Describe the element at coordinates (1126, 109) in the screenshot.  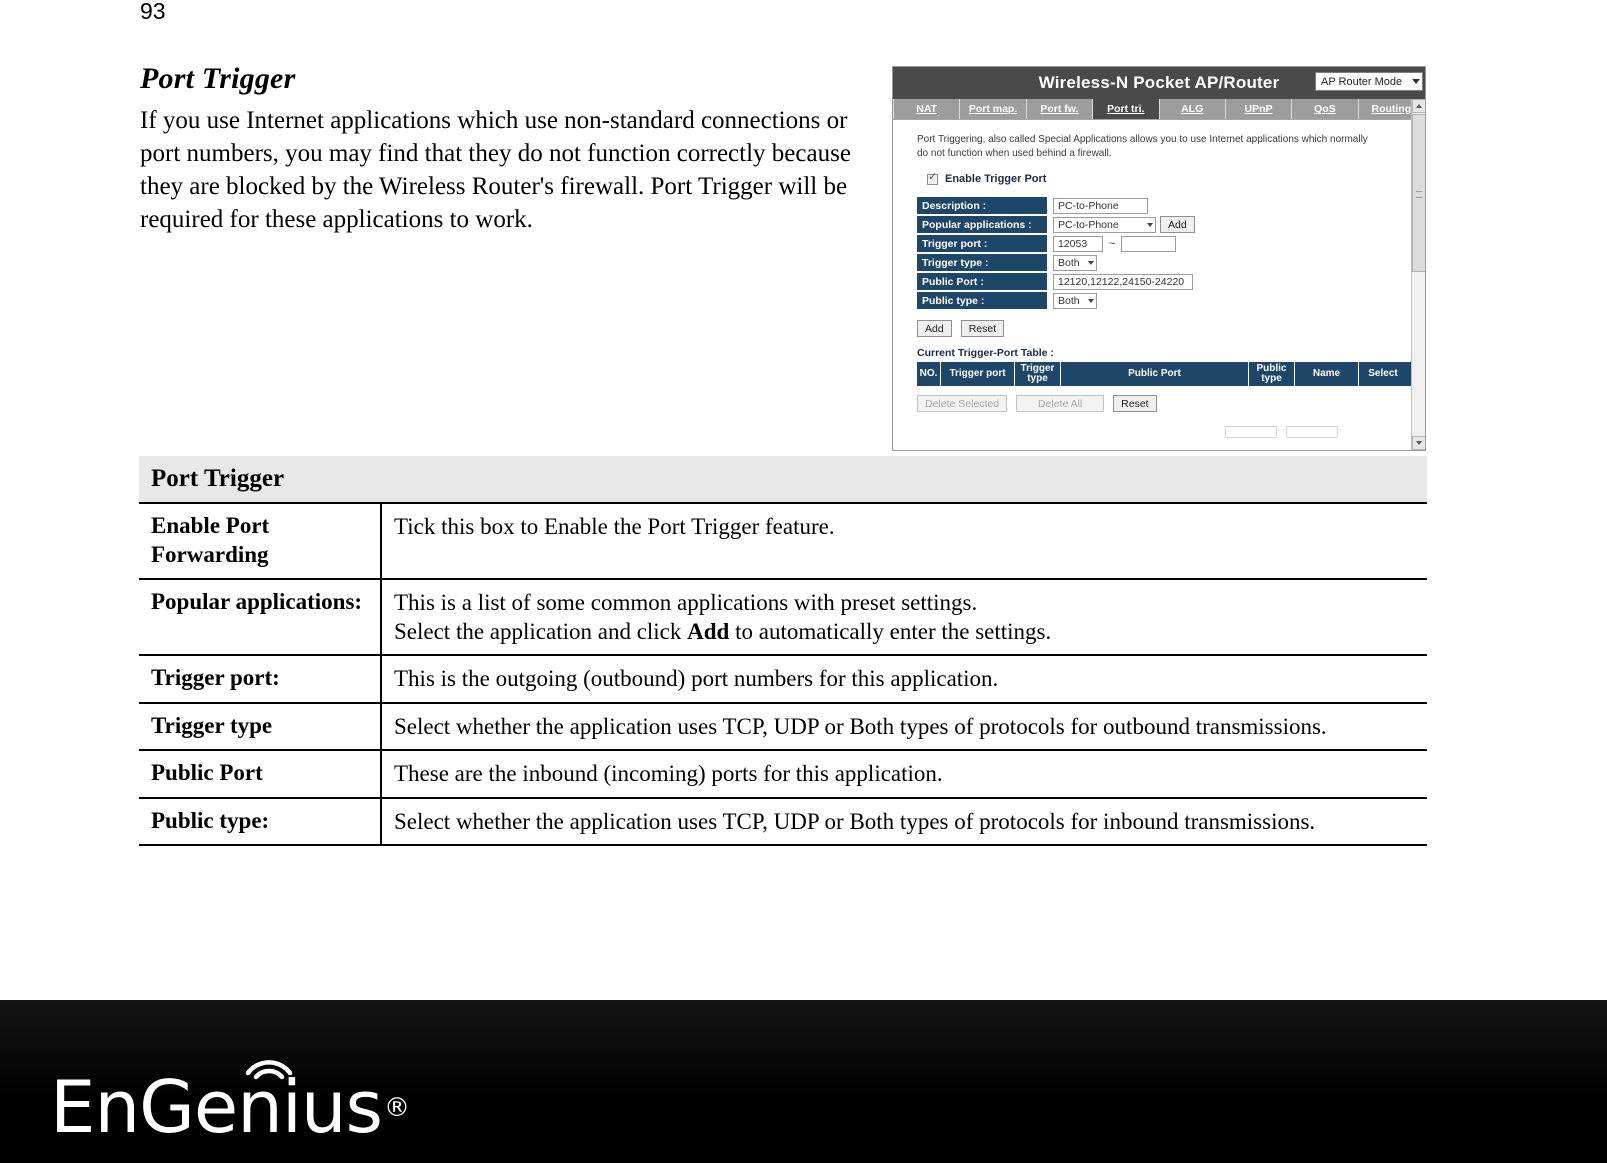
I see `tab-port-tri: Port tri.` at that location.